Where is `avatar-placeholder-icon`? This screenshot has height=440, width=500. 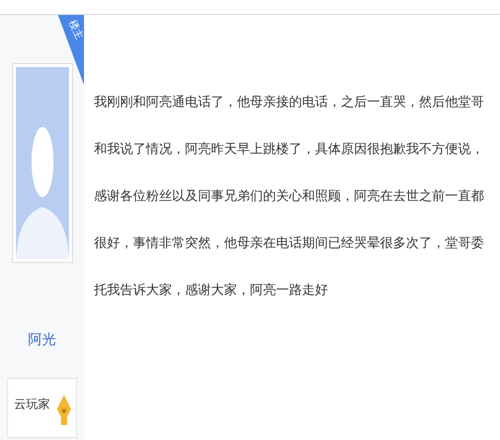 avatar-placeholder-icon is located at coordinates (42, 163).